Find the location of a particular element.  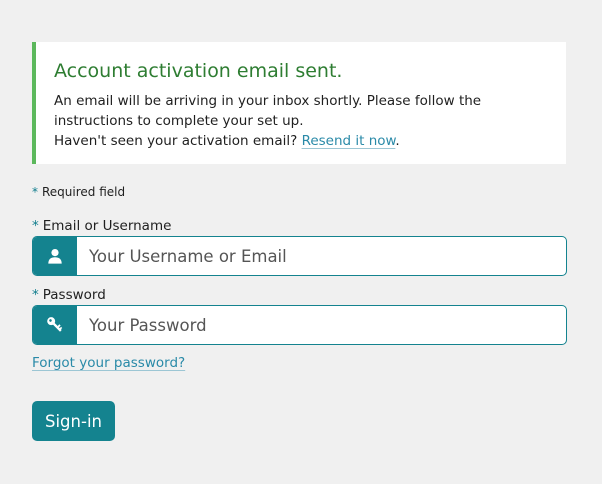

password-label-text: Password is located at coordinates (74, 295).